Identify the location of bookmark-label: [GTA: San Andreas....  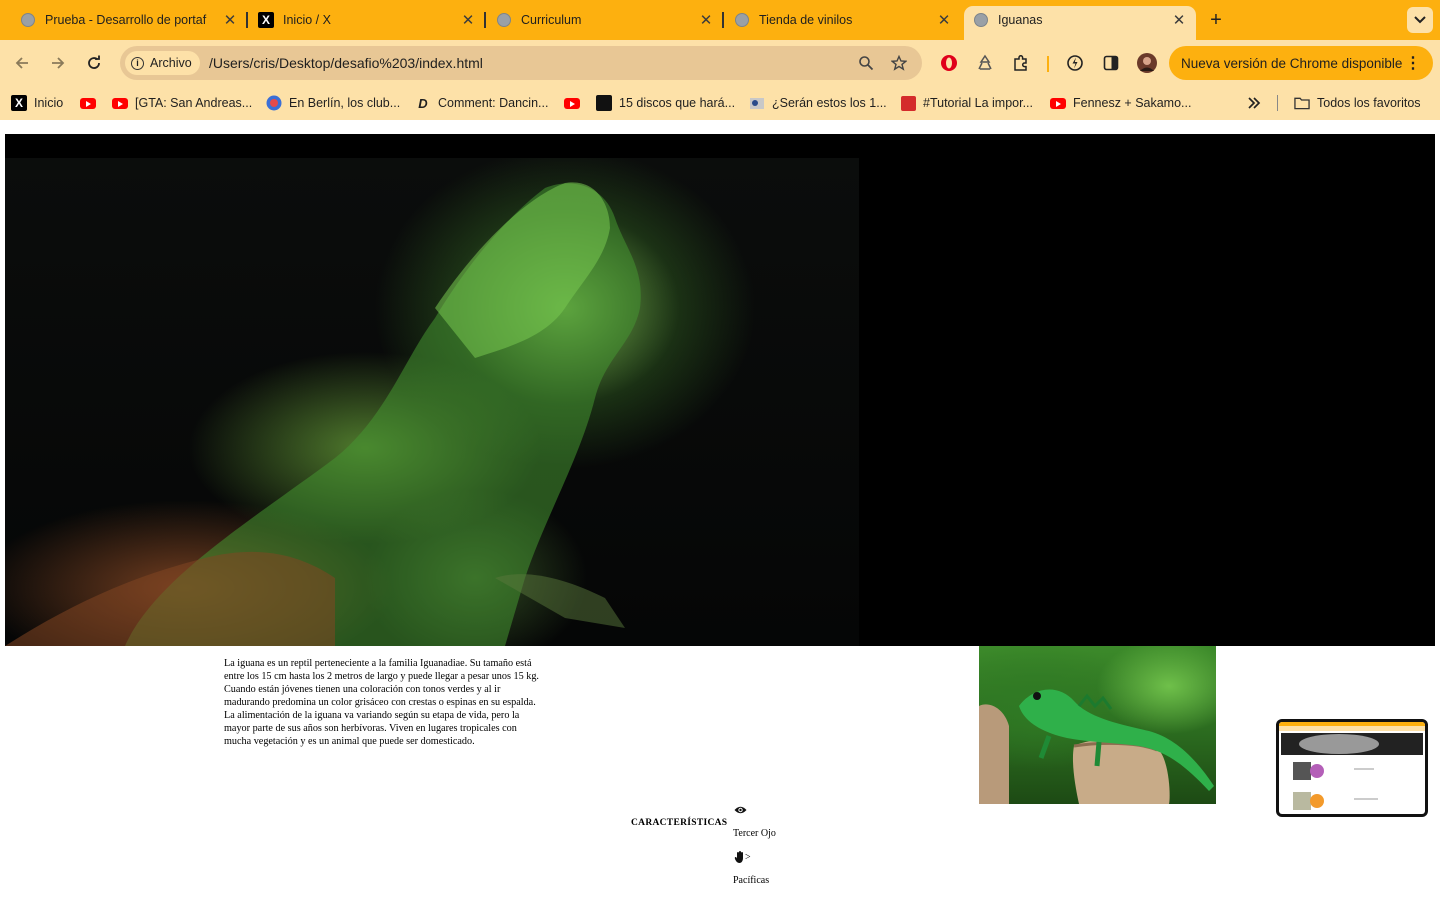
(194, 103).